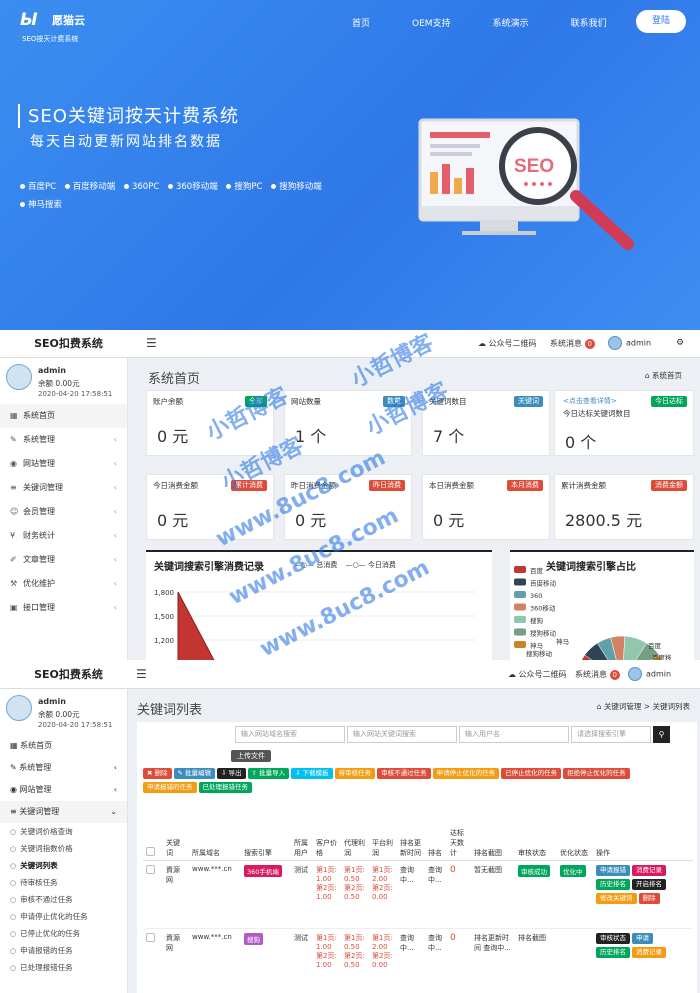  I want to click on rejected-tasks-button: 审核不通过任务, so click(404, 773).